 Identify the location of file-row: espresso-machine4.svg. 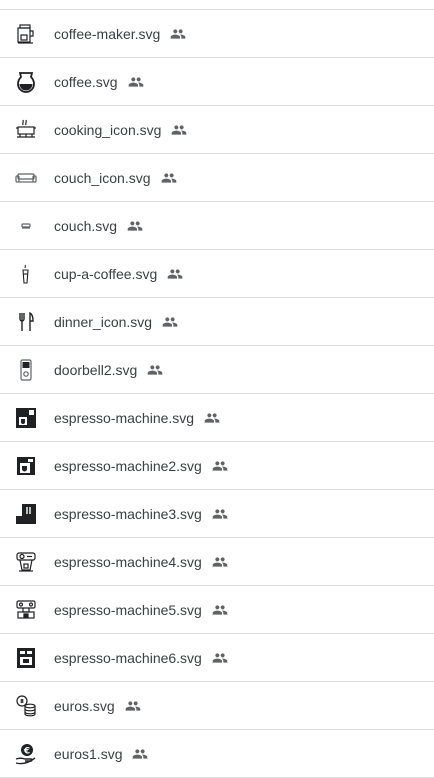
(217, 562).